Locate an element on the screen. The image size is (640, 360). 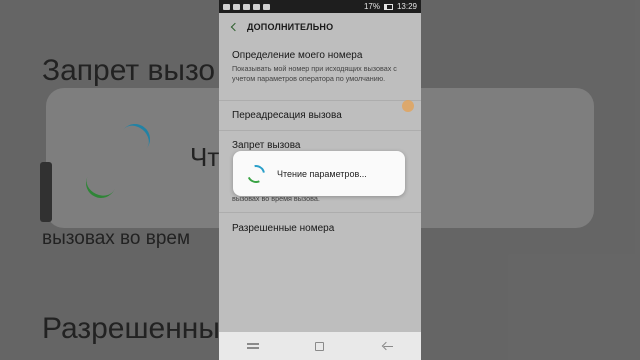
navigation-bar is located at coordinates (320, 346).